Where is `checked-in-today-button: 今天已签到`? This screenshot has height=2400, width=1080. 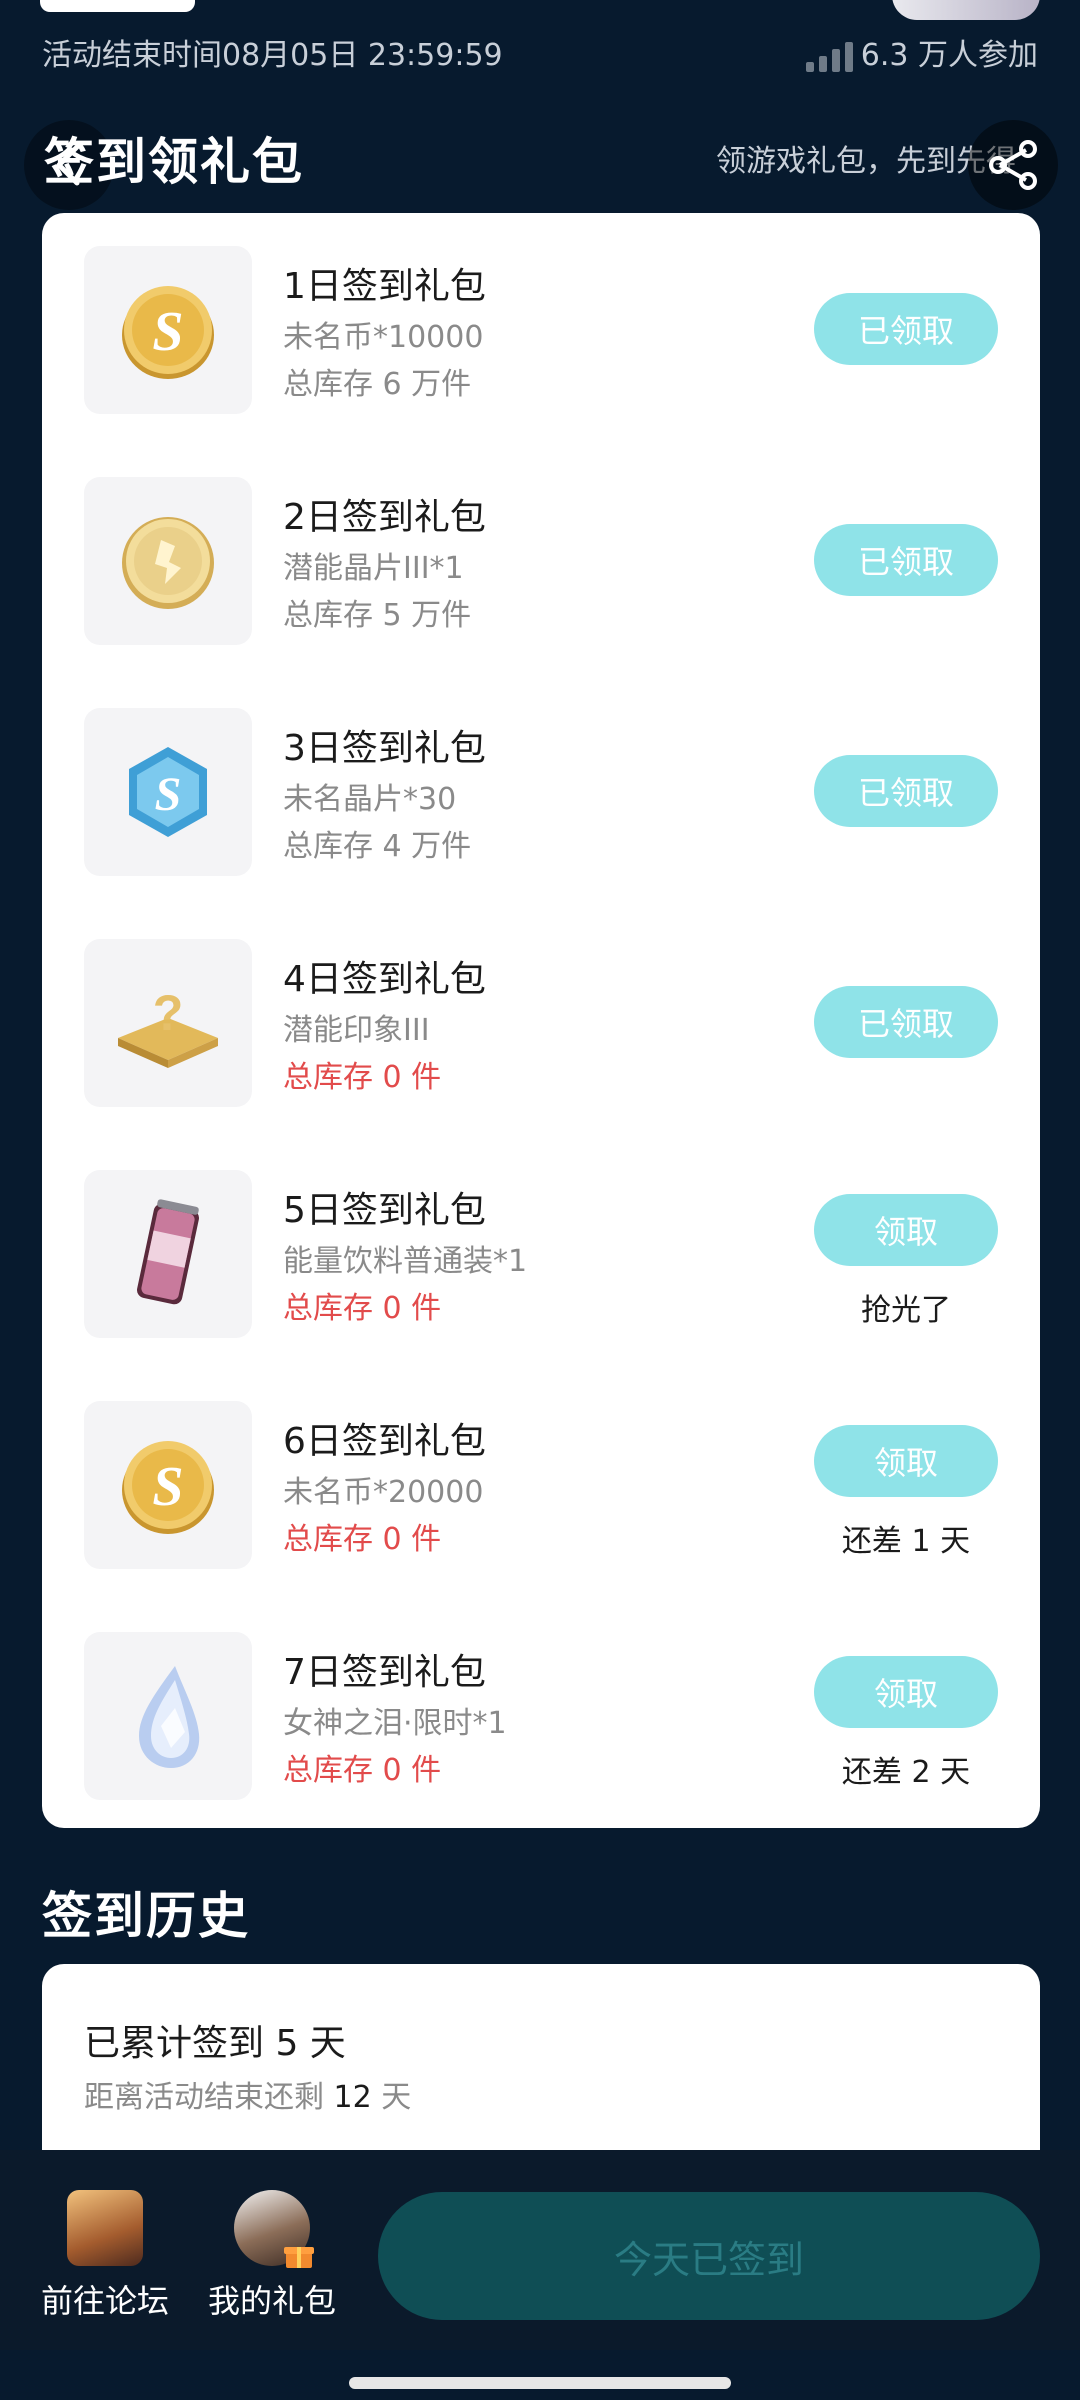 checked-in-today-button: 今天已签到 is located at coordinates (709, 2256).